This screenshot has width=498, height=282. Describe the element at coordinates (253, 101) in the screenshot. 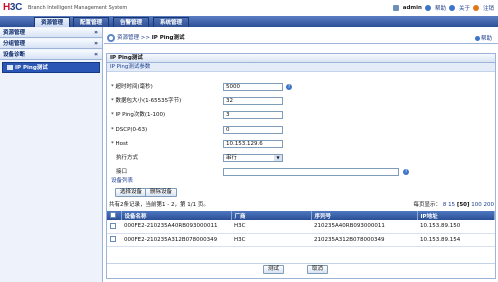

I see `packet-size-input: 32` at that location.